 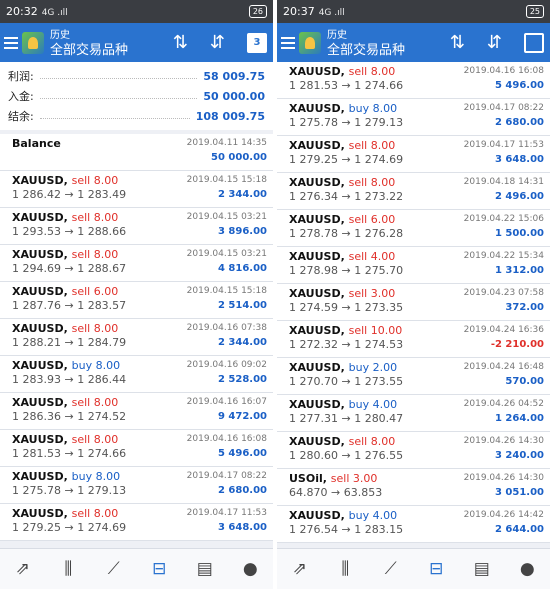 What do you see at coordinates (242, 490) in the screenshot?
I see `trade-profit: 2 680.00` at bounding box center [242, 490].